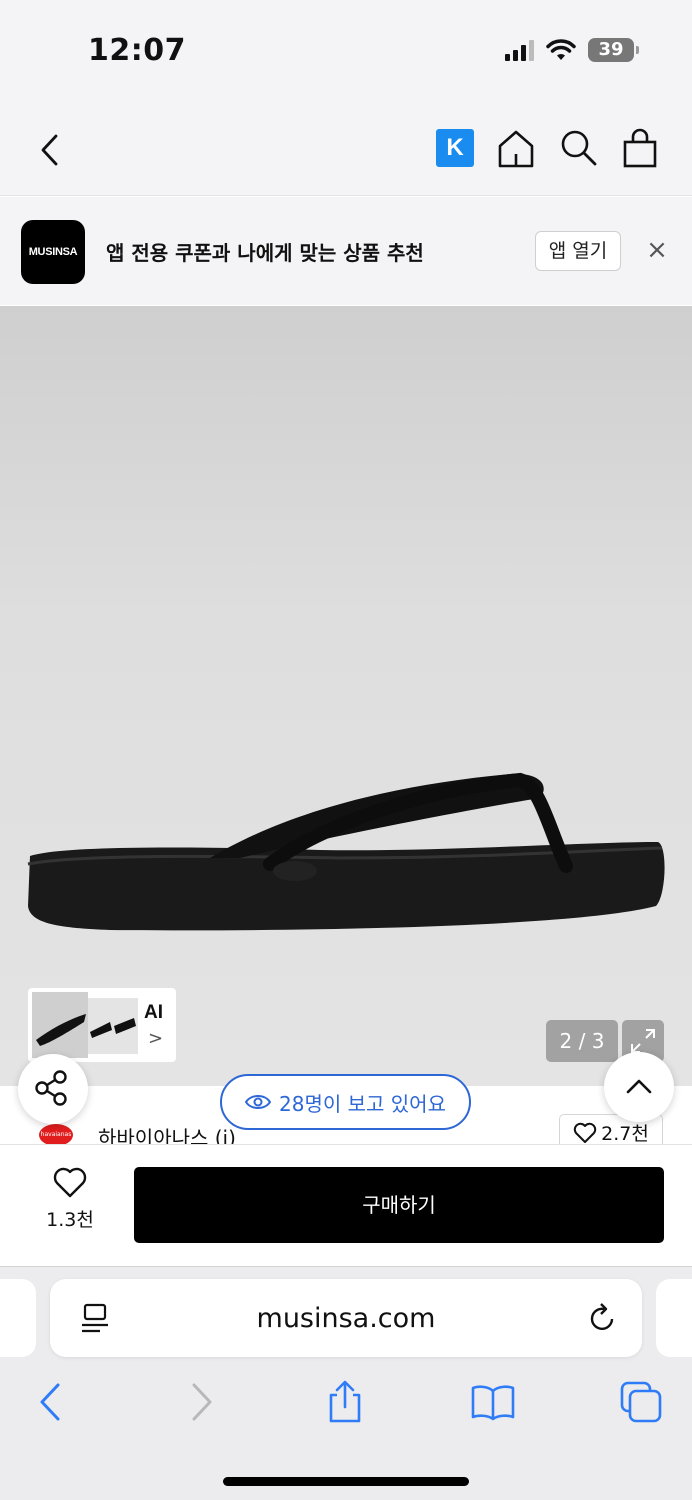 The image size is (692, 1500). I want to click on reload-icon, so click(602, 1318).